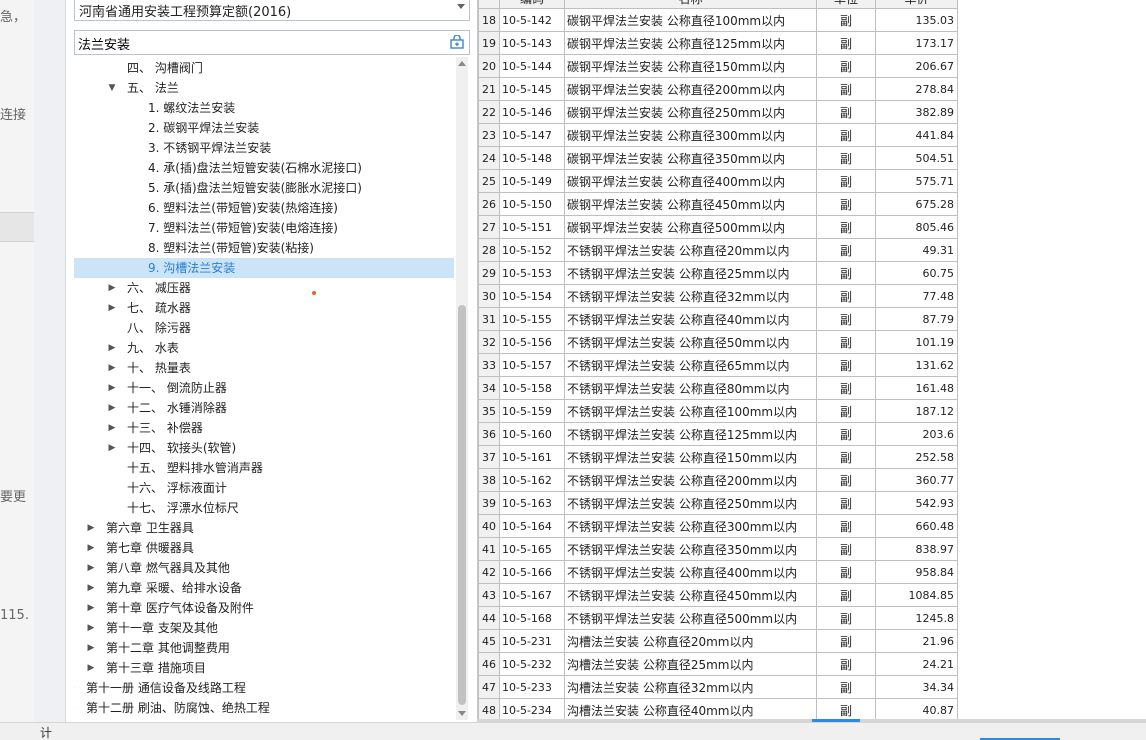  Describe the element at coordinates (264, 508) in the screenshot. I see `tree-item: 十七、 浮漂水位标尺` at that location.